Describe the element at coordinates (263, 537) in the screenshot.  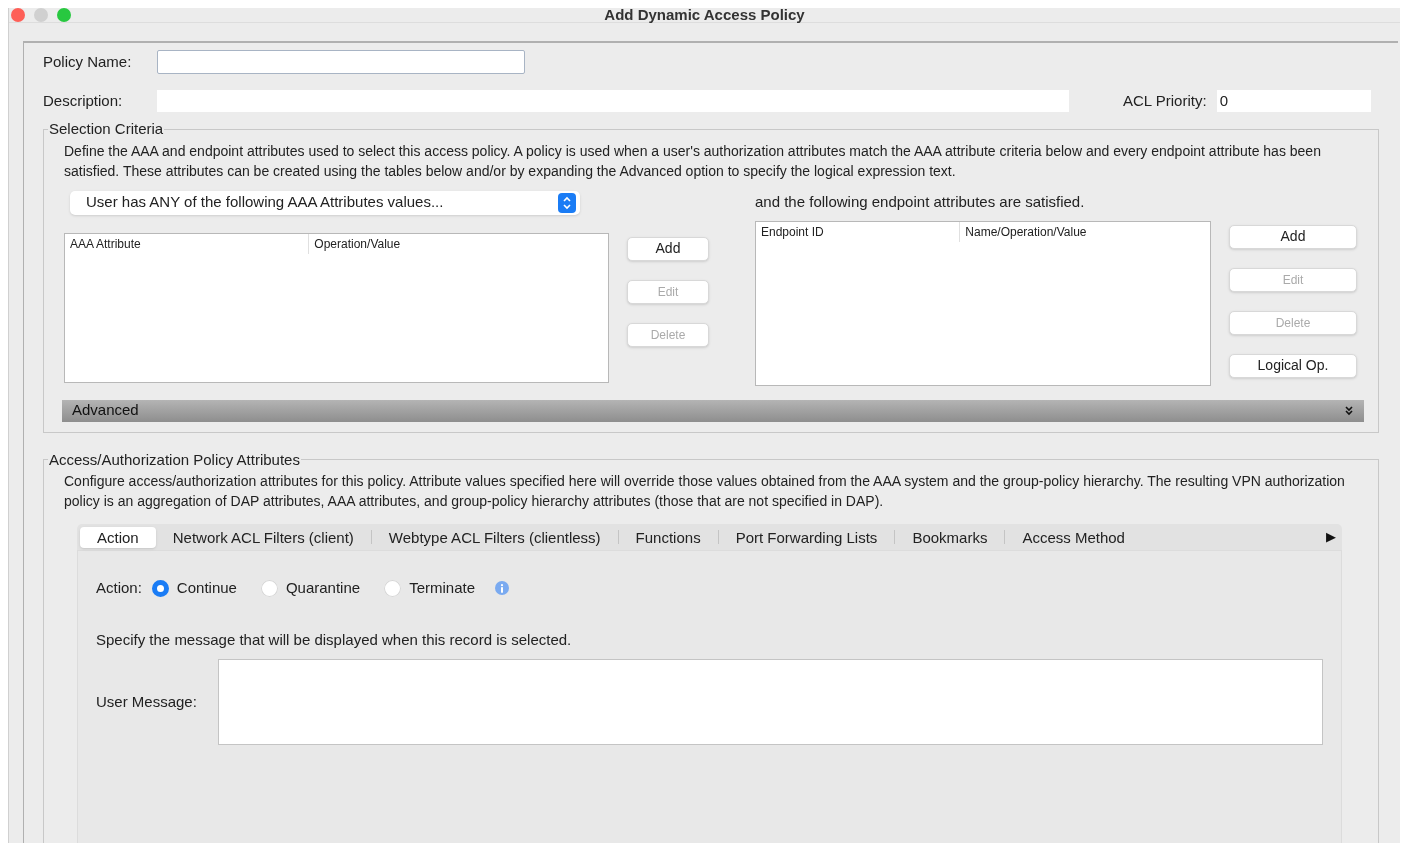
I see `tab: Network ACL Filters (client)` at that location.